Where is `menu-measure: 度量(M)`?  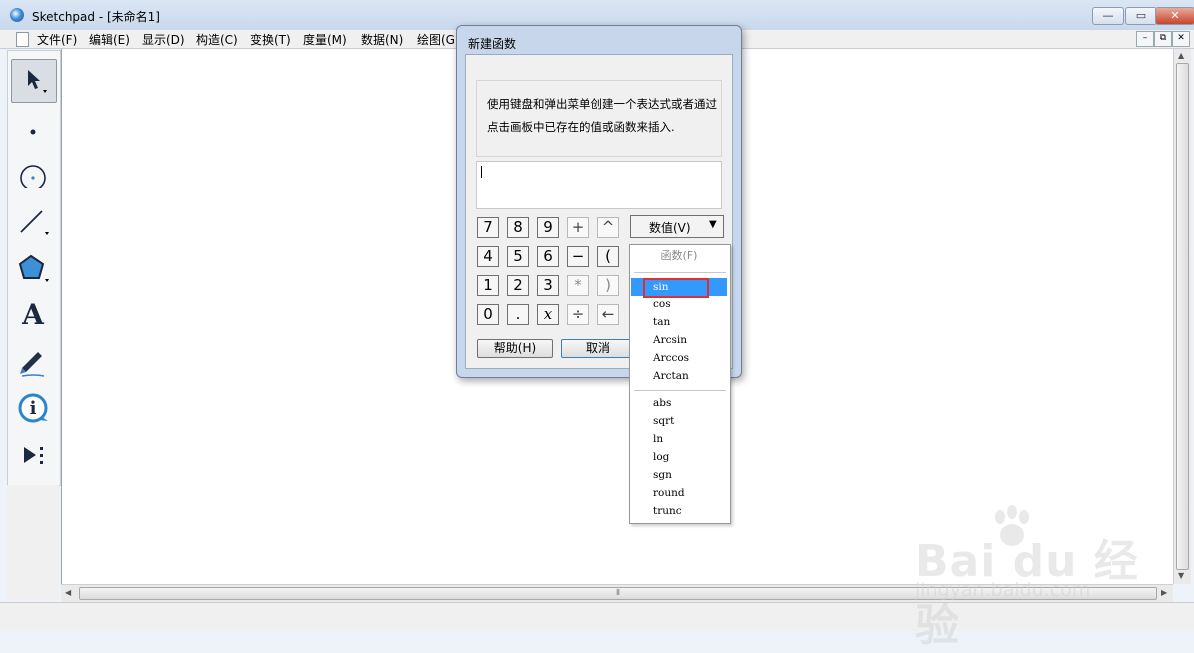 menu-measure: 度量(M) is located at coordinates (325, 39).